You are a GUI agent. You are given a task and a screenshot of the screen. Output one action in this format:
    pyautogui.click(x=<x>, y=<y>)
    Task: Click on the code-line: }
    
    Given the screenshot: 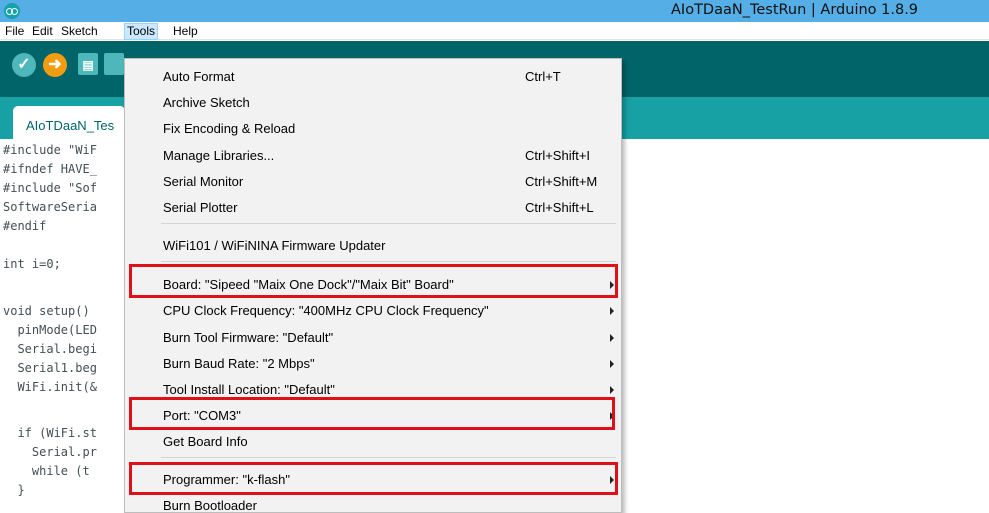 What is the action you would take?
    pyautogui.click(x=14, y=490)
    